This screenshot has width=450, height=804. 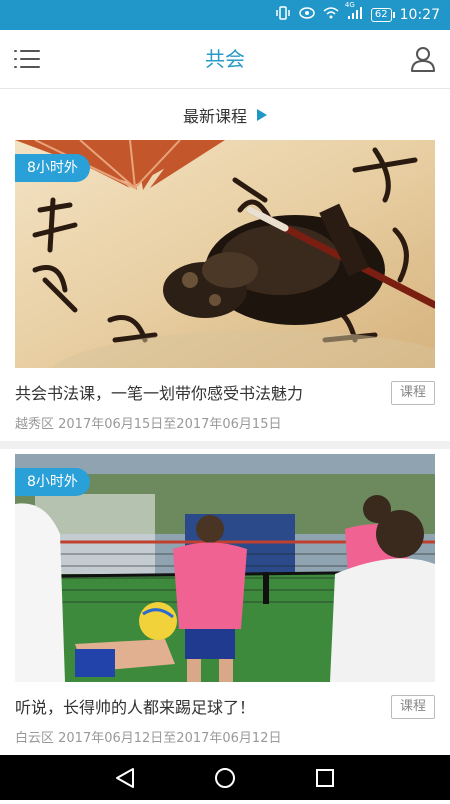 I want to click on course-meta: 越秀区 2017年06月15日至2017年06月15日, so click(x=148, y=424).